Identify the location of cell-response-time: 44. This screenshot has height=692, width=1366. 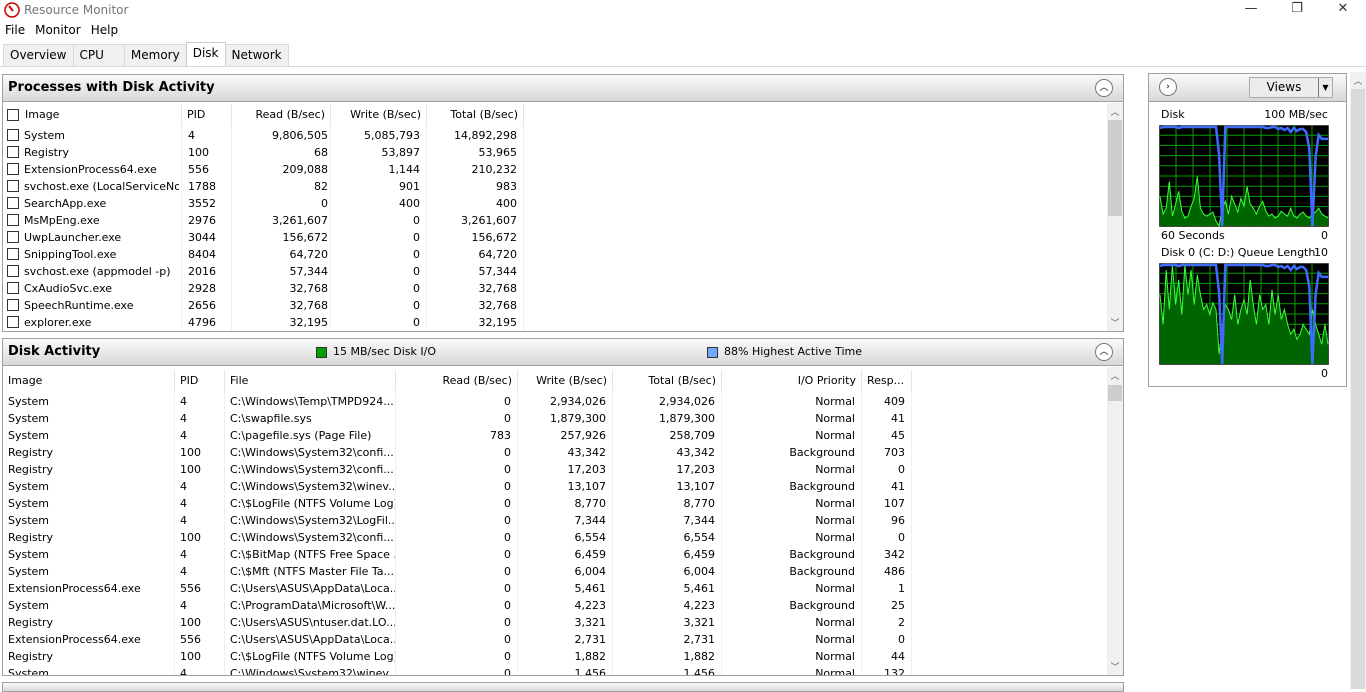
(898, 656).